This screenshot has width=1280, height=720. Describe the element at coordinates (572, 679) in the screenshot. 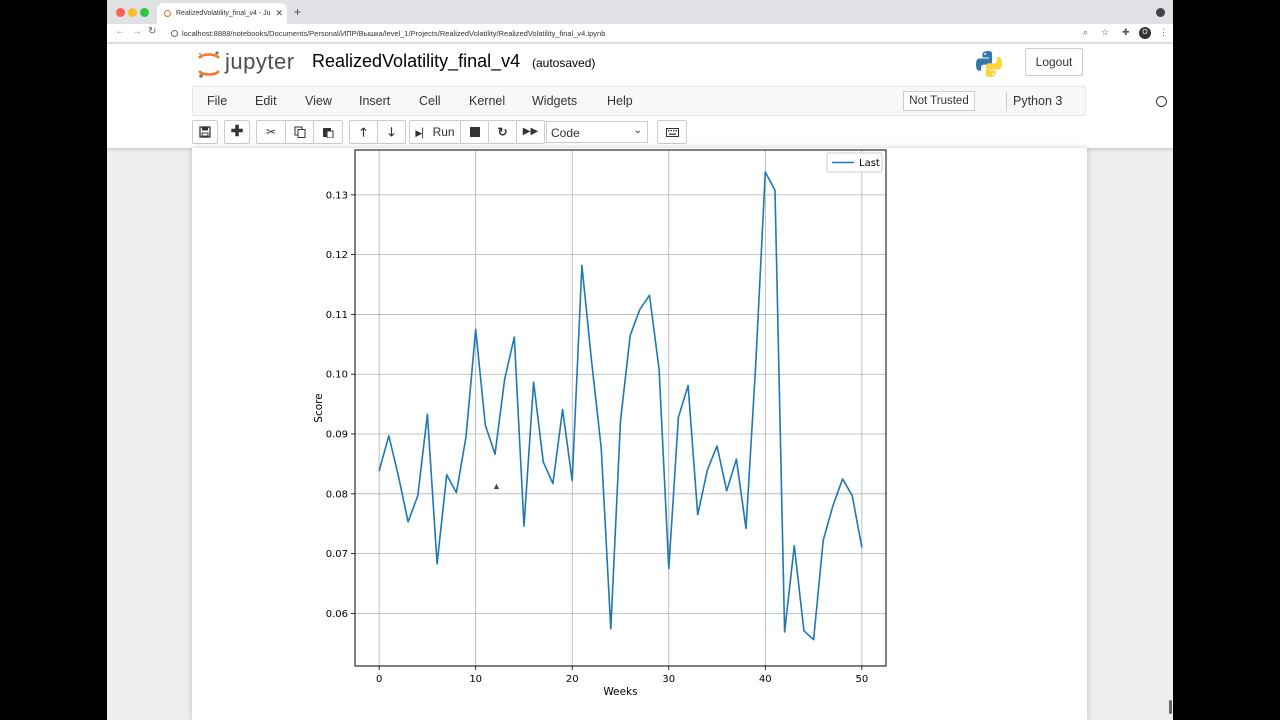

I see `x-tick-label: 20` at that location.